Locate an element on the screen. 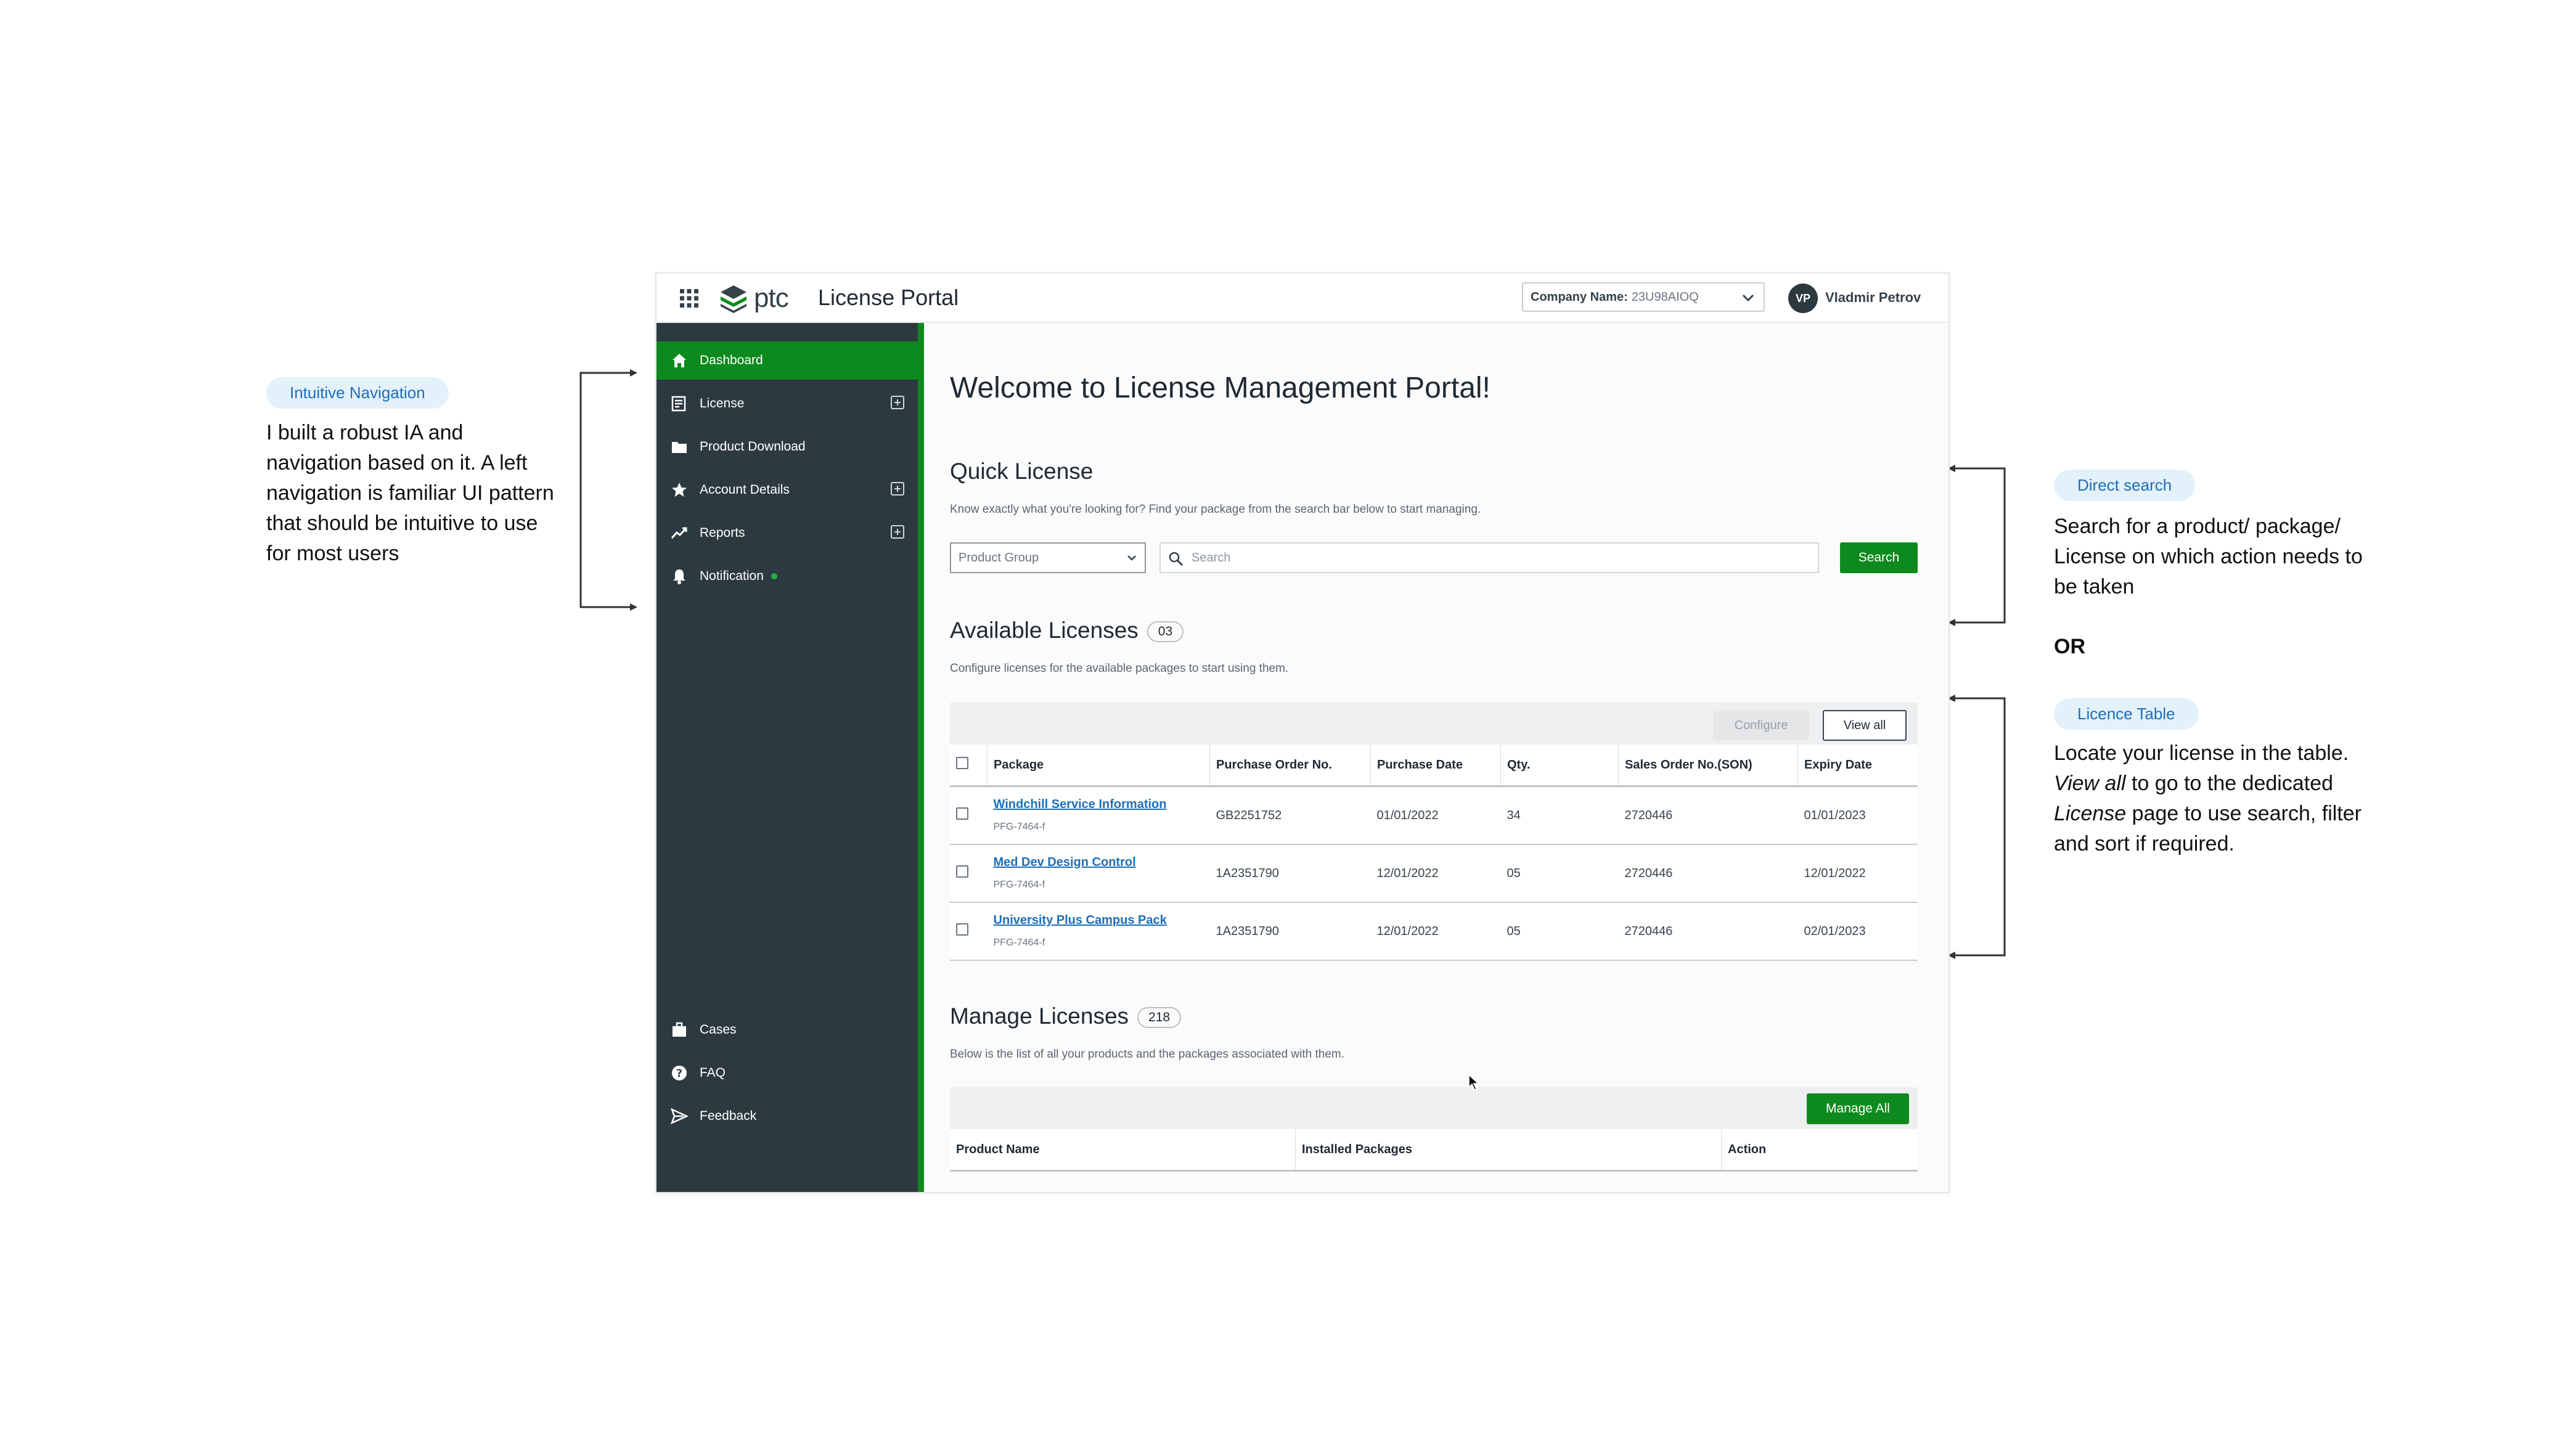 This screenshot has height=1449, width=2576. sidebar-item-feedback: Feedback is located at coordinates (787, 1116).